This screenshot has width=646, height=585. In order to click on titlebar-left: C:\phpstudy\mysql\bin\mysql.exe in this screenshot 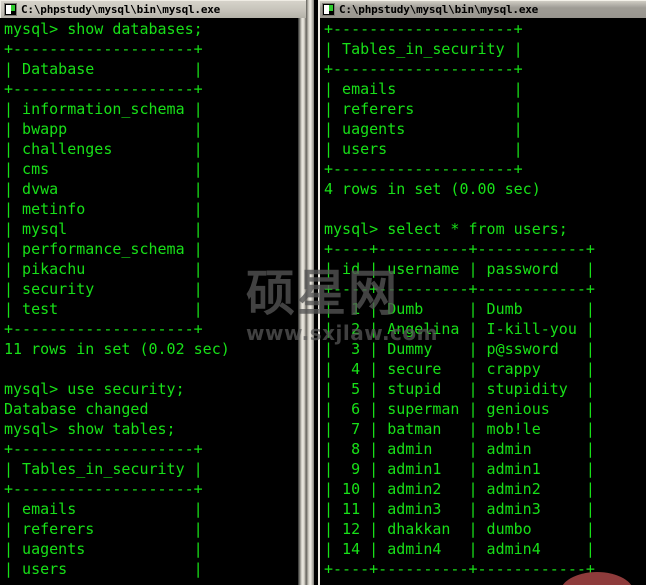, I will do `click(153, 9)`.